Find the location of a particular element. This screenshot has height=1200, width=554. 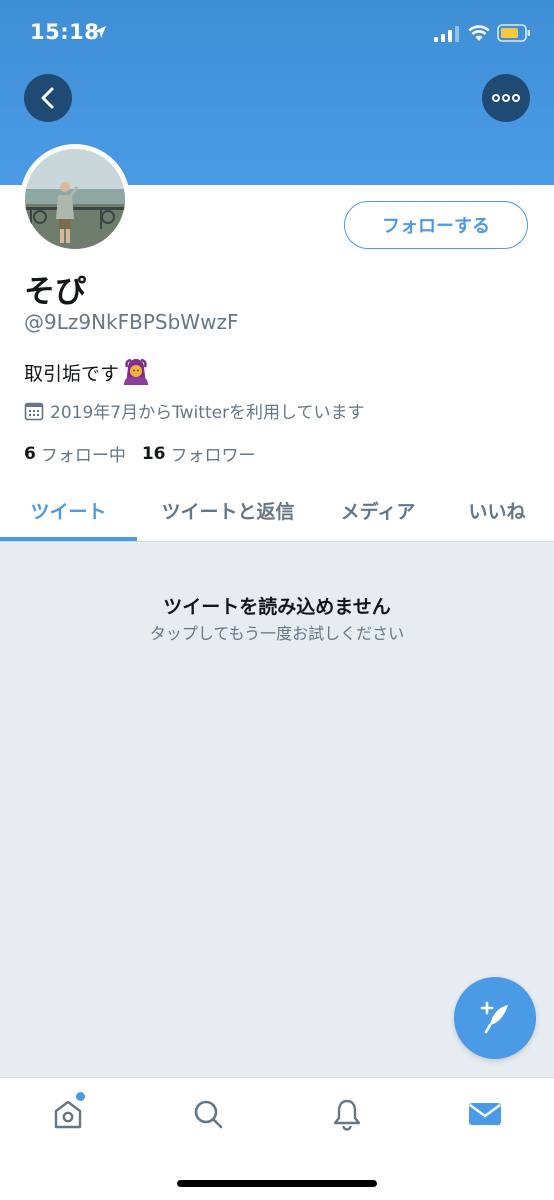

error-subtitle: タップしてもう一度お試しください is located at coordinates (277, 632).